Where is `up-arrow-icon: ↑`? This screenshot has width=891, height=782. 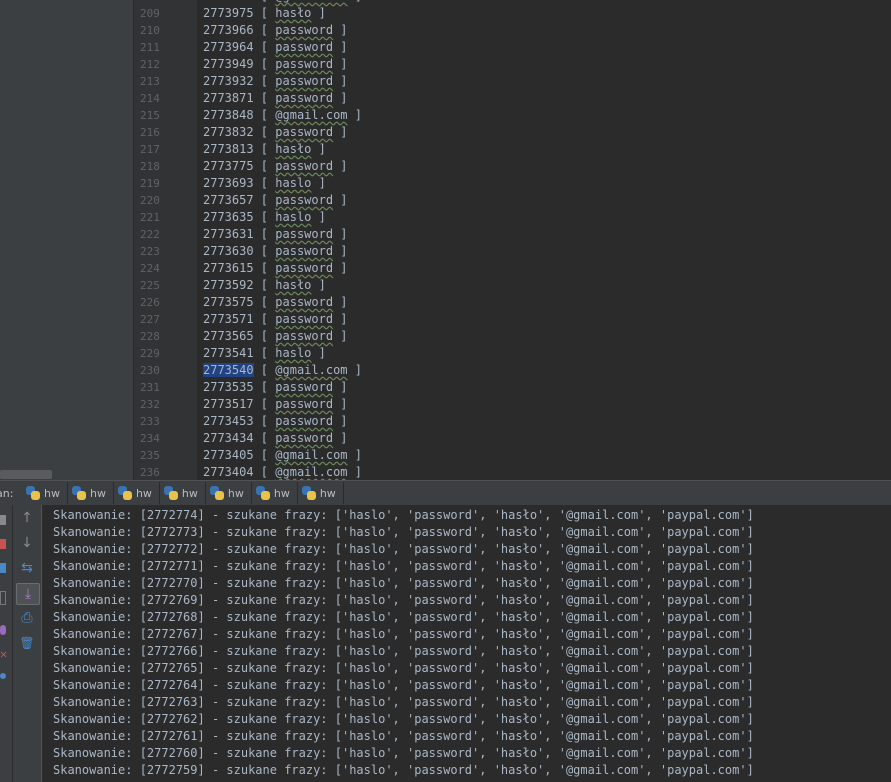
up-arrow-icon: ↑ is located at coordinates (27, 518).